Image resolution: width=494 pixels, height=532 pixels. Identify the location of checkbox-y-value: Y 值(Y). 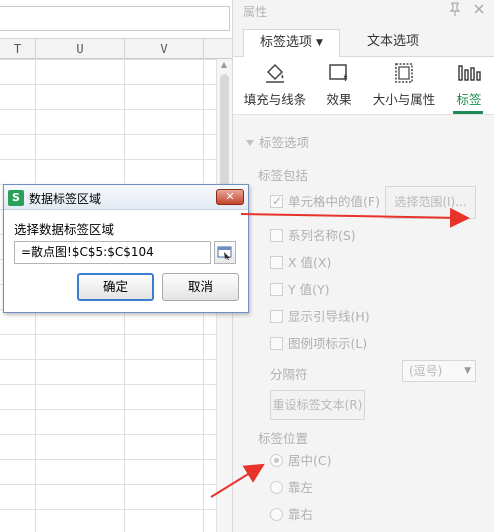
(300, 290).